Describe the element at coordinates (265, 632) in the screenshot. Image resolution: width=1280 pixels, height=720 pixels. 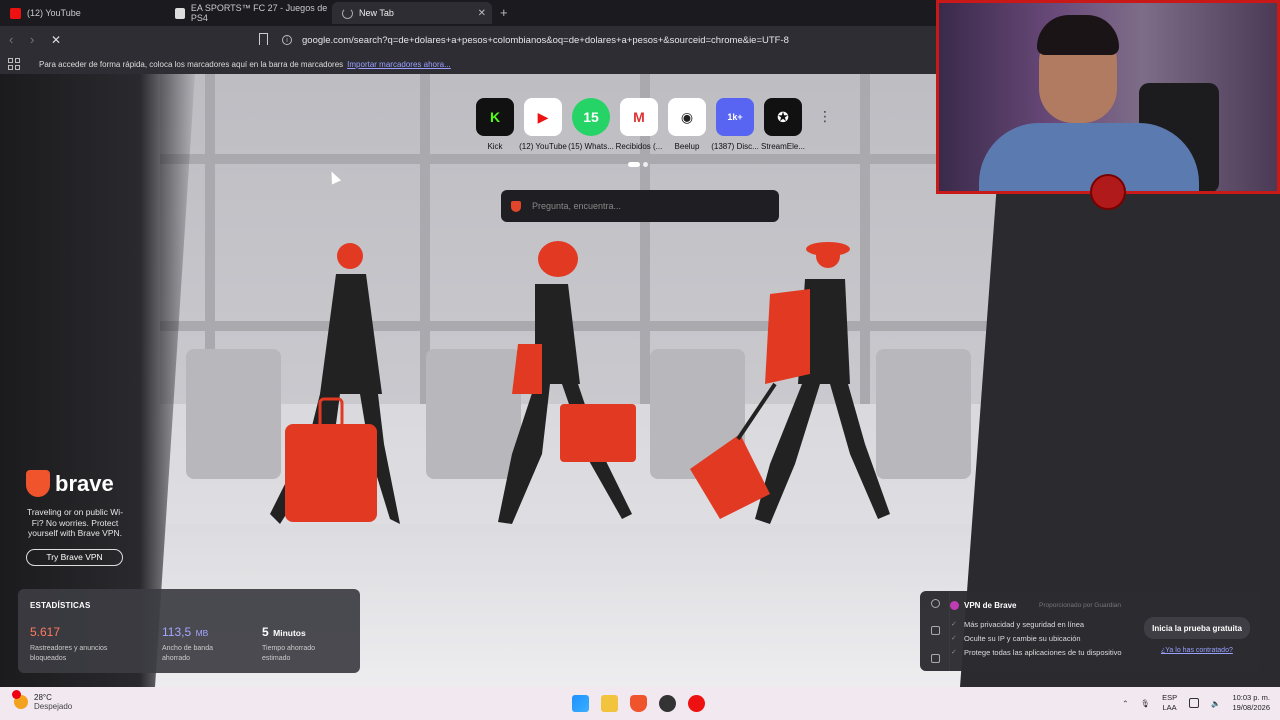
I see `stat-value: 5` at that location.